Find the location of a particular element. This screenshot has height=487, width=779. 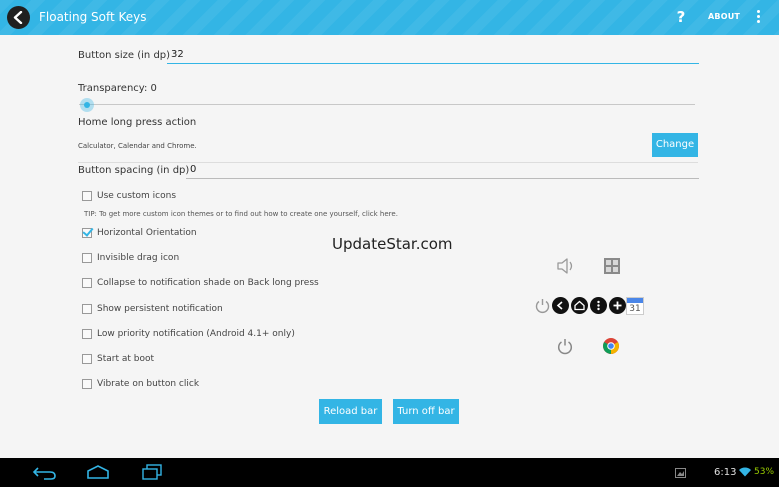

checkbox-persistent-notification: Show persistent notification is located at coordinates (152, 309).